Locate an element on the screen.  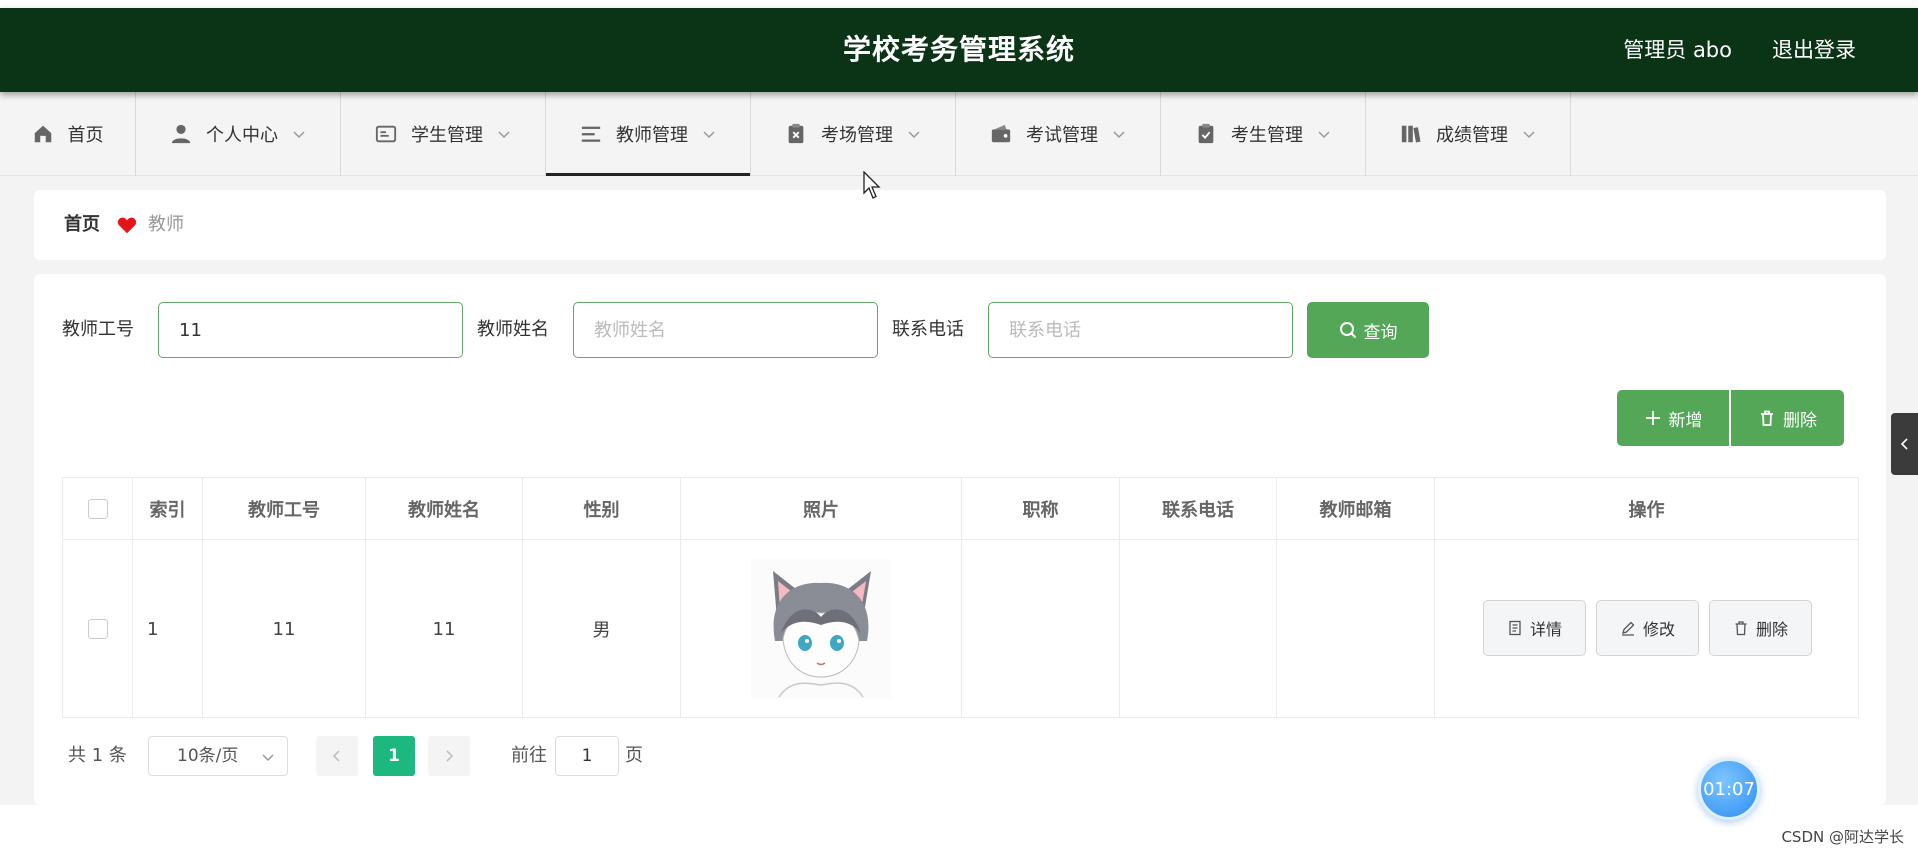
teacher-id-input is located at coordinates (310, 330).